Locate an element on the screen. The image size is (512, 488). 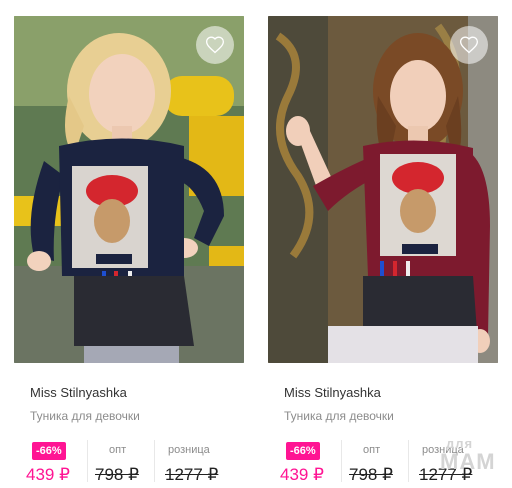
retail-price: 1277 ₽ is located at coordinates (192, 474).